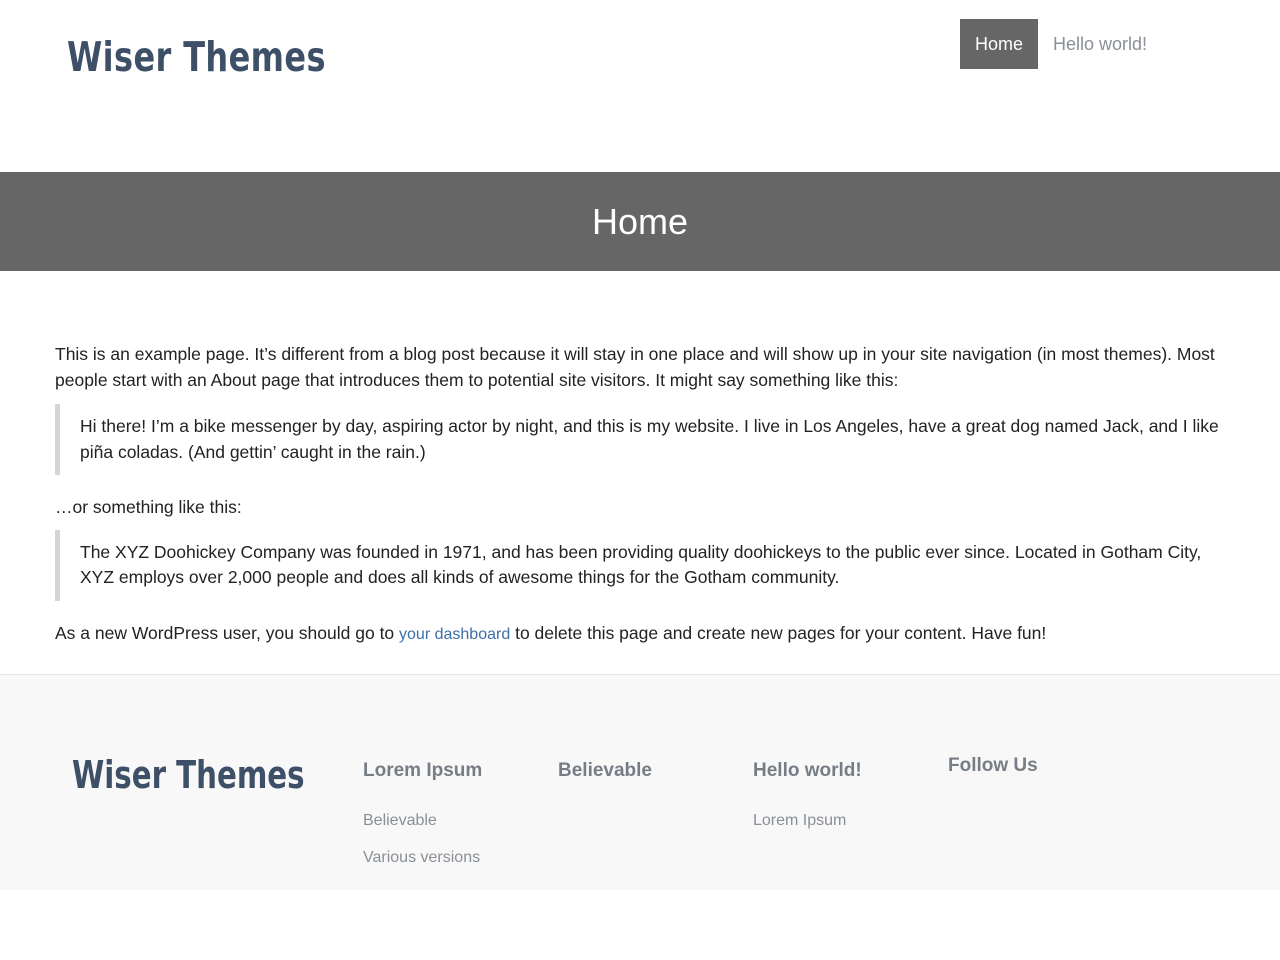  I want to click on footer-link-lorem-ipsum: Lorem Ipsum, so click(807, 821).